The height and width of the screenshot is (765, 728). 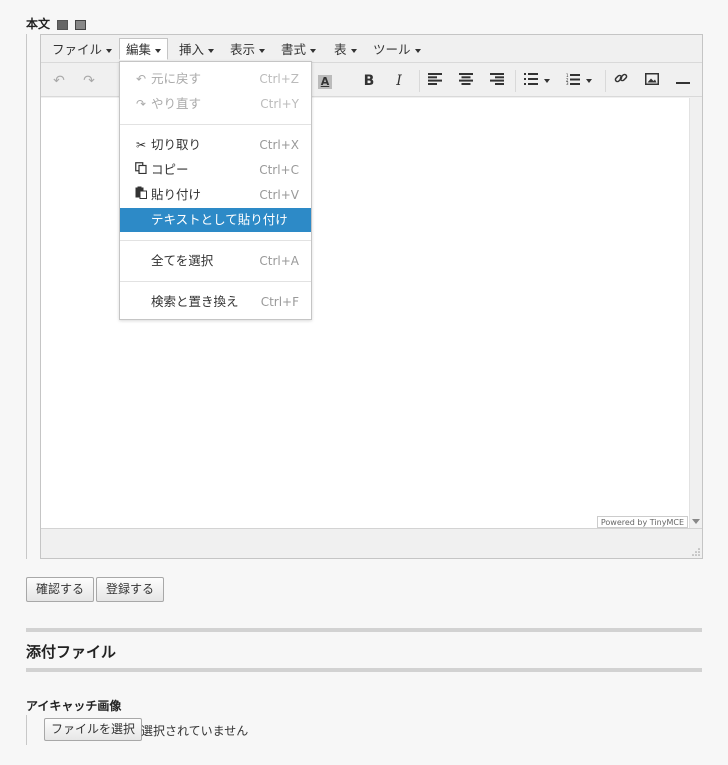 I want to click on align-center-icon, so click(x=466, y=81).